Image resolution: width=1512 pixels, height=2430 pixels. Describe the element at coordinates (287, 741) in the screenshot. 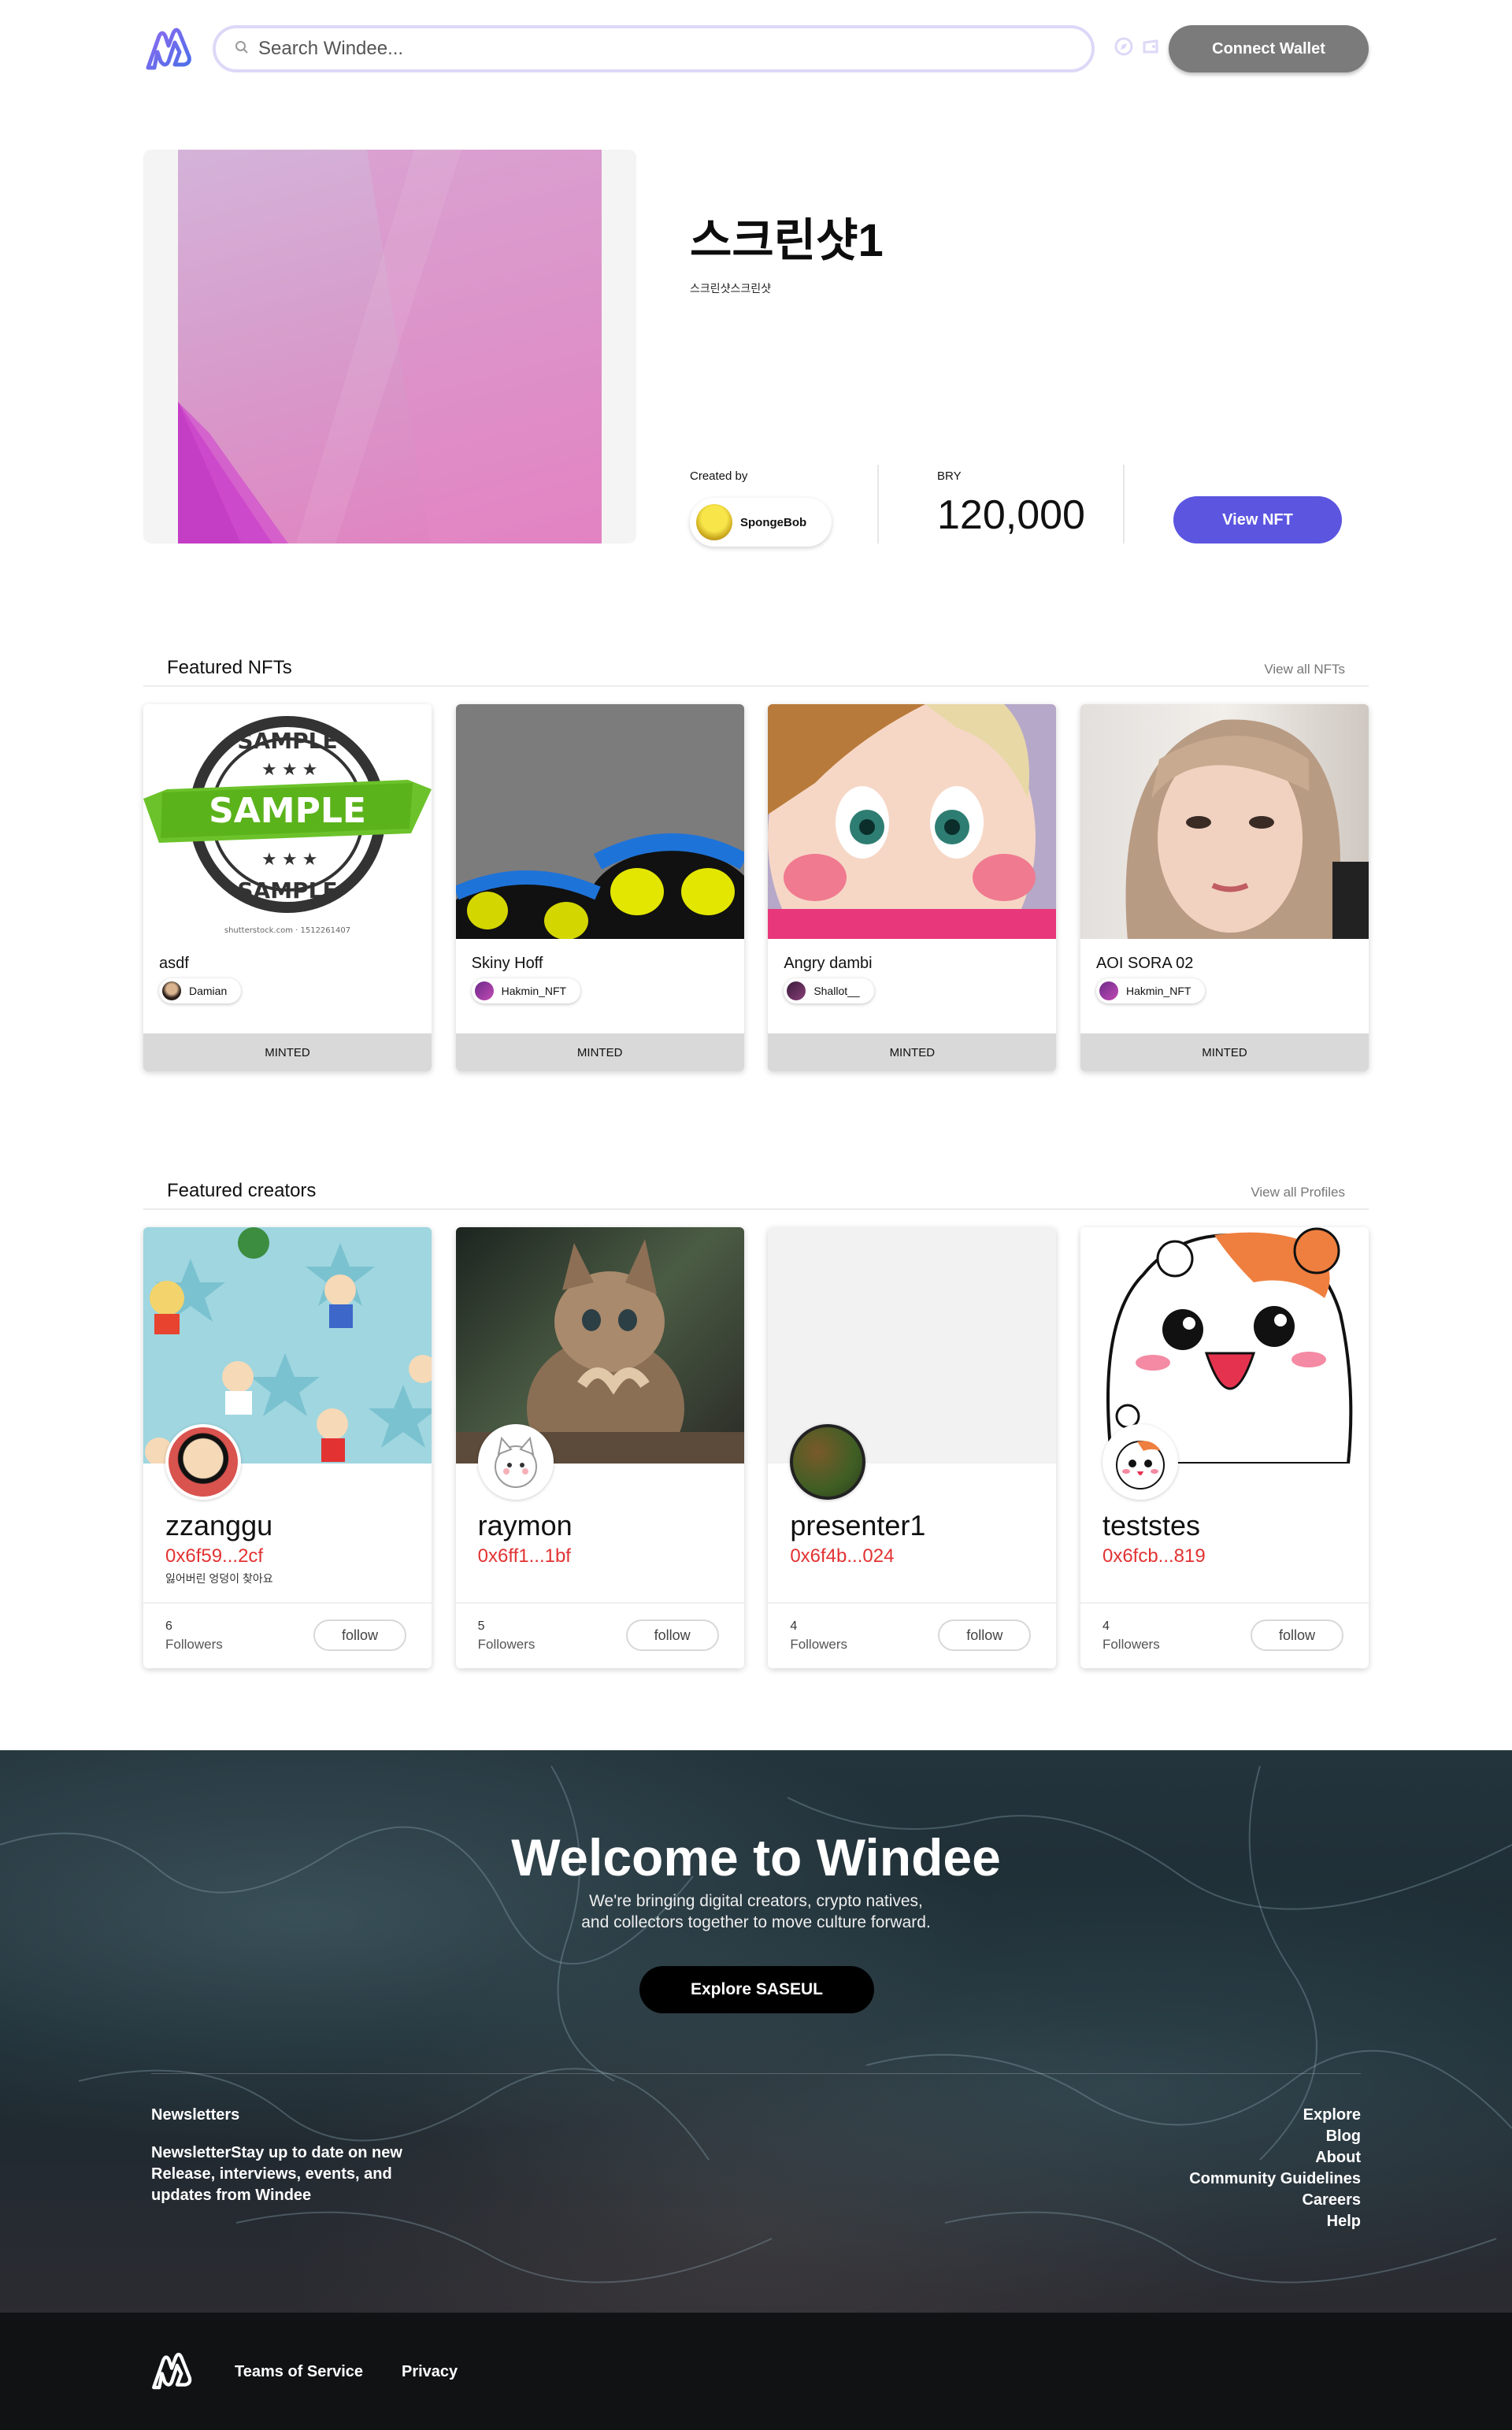

I see `stamp-top-text: SAMPLE` at that location.